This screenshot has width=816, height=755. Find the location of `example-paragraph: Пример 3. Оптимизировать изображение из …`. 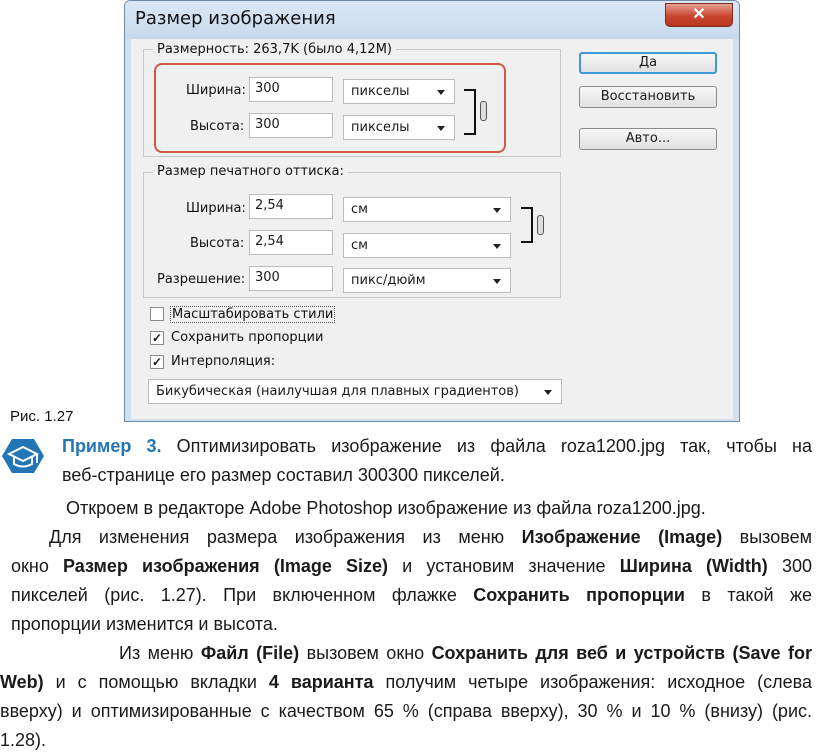

example-paragraph: Пример 3. Оптимизировать изображение из … is located at coordinates (437, 461).